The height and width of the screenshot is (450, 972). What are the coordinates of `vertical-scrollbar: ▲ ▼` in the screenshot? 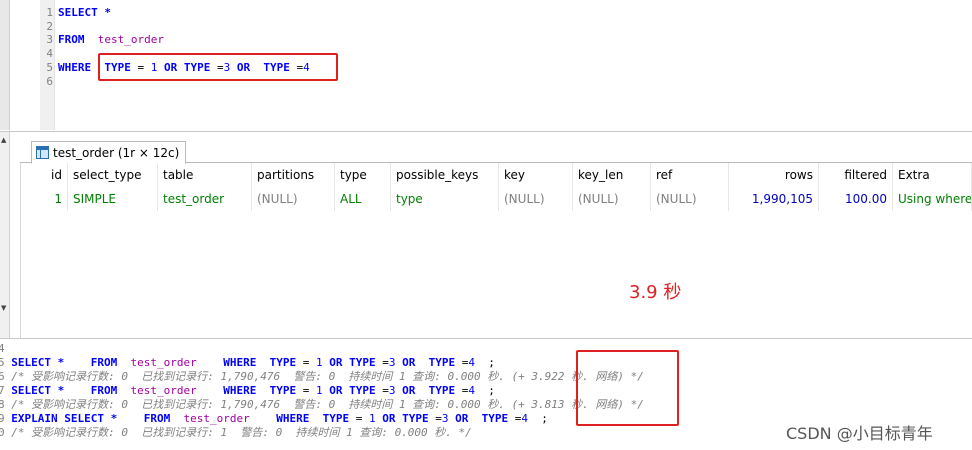 It's located at (5, 235).